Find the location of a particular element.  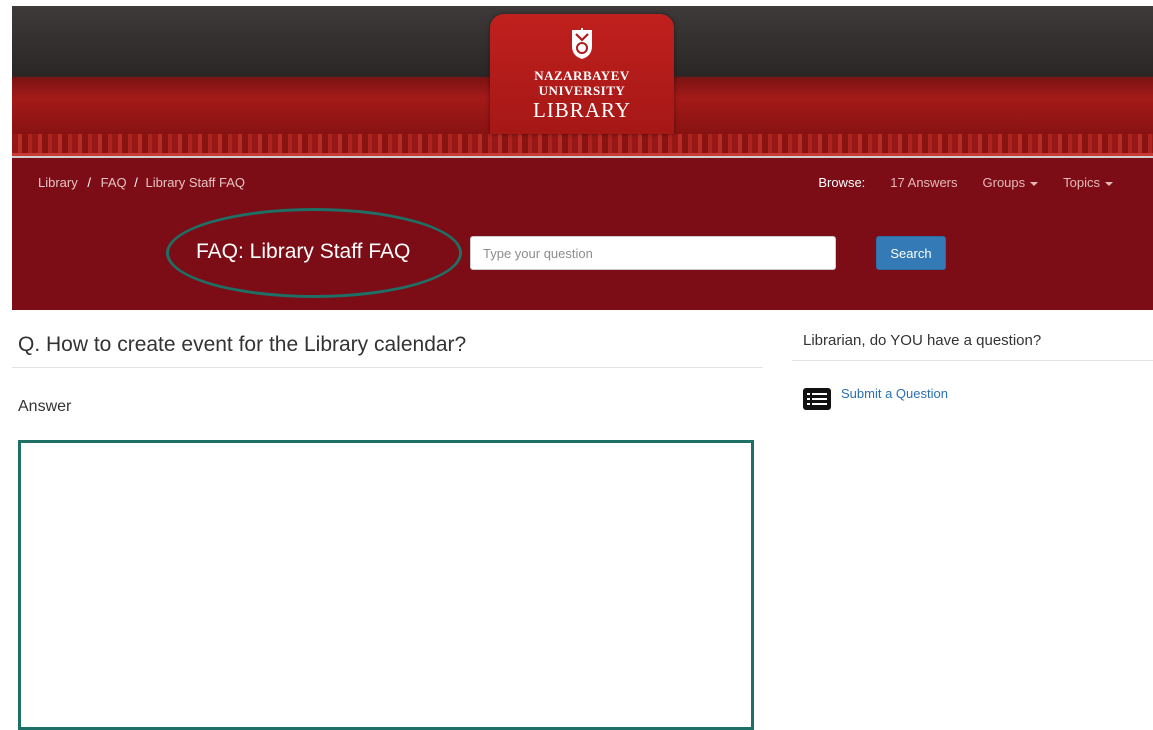

search-input is located at coordinates (653, 253).